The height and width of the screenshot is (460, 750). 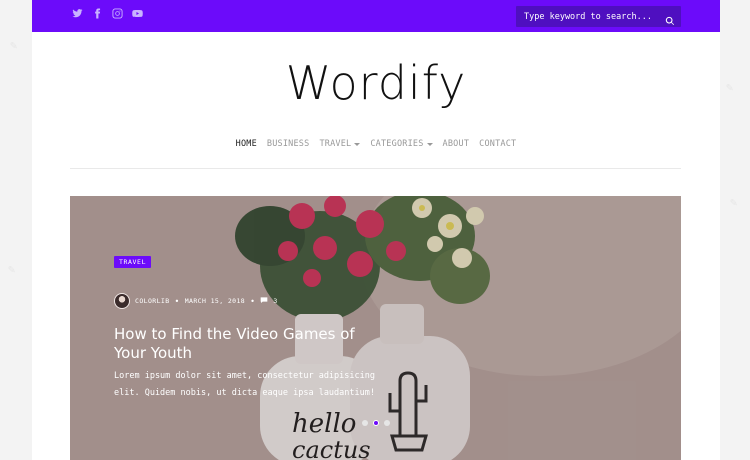 What do you see at coordinates (117, 13) in the screenshot?
I see `instagram-icon` at bounding box center [117, 13].